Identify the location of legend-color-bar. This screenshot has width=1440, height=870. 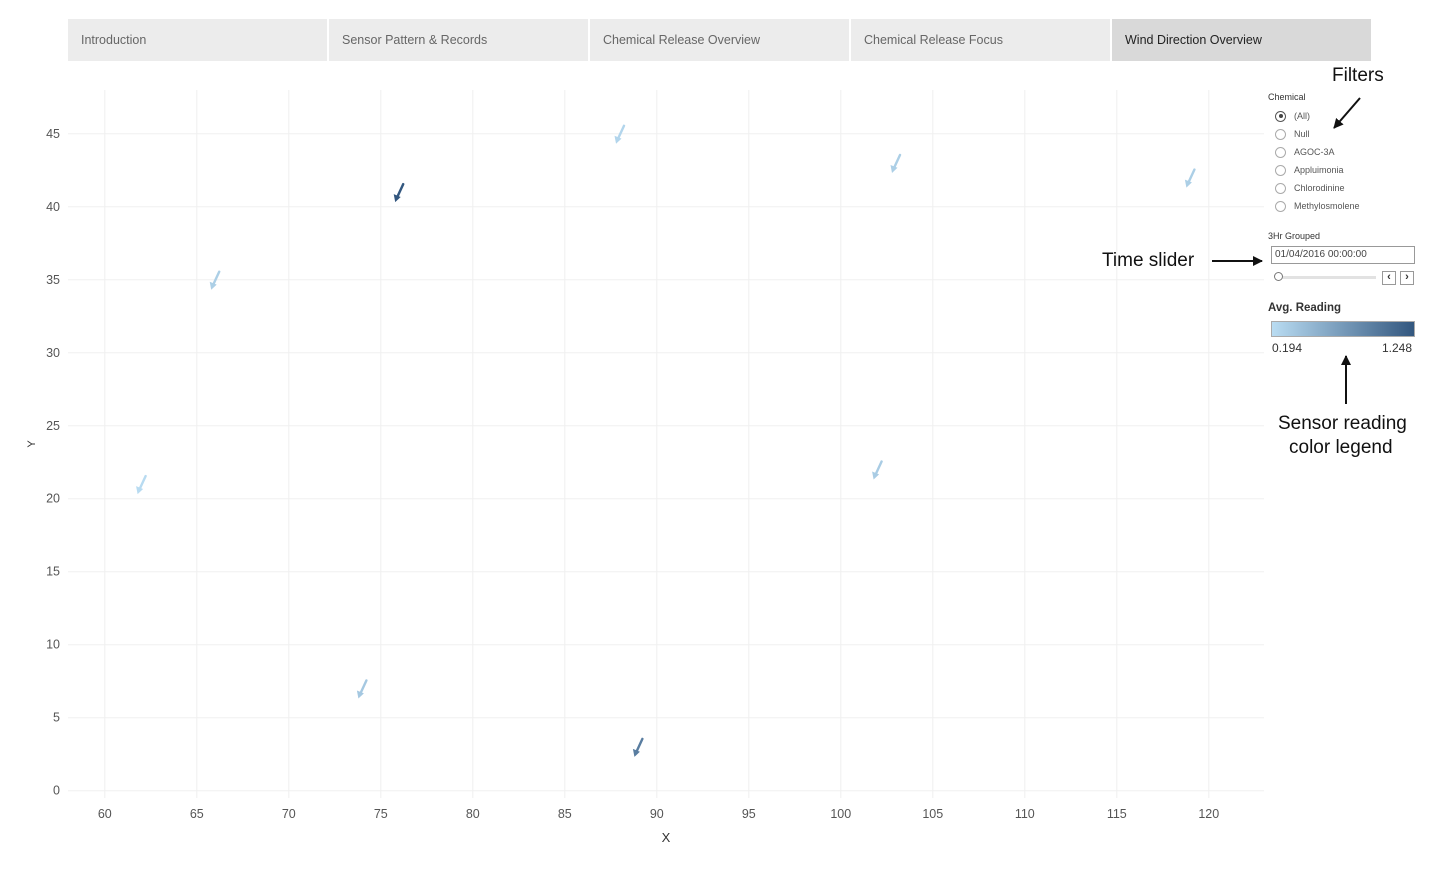
(1343, 329).